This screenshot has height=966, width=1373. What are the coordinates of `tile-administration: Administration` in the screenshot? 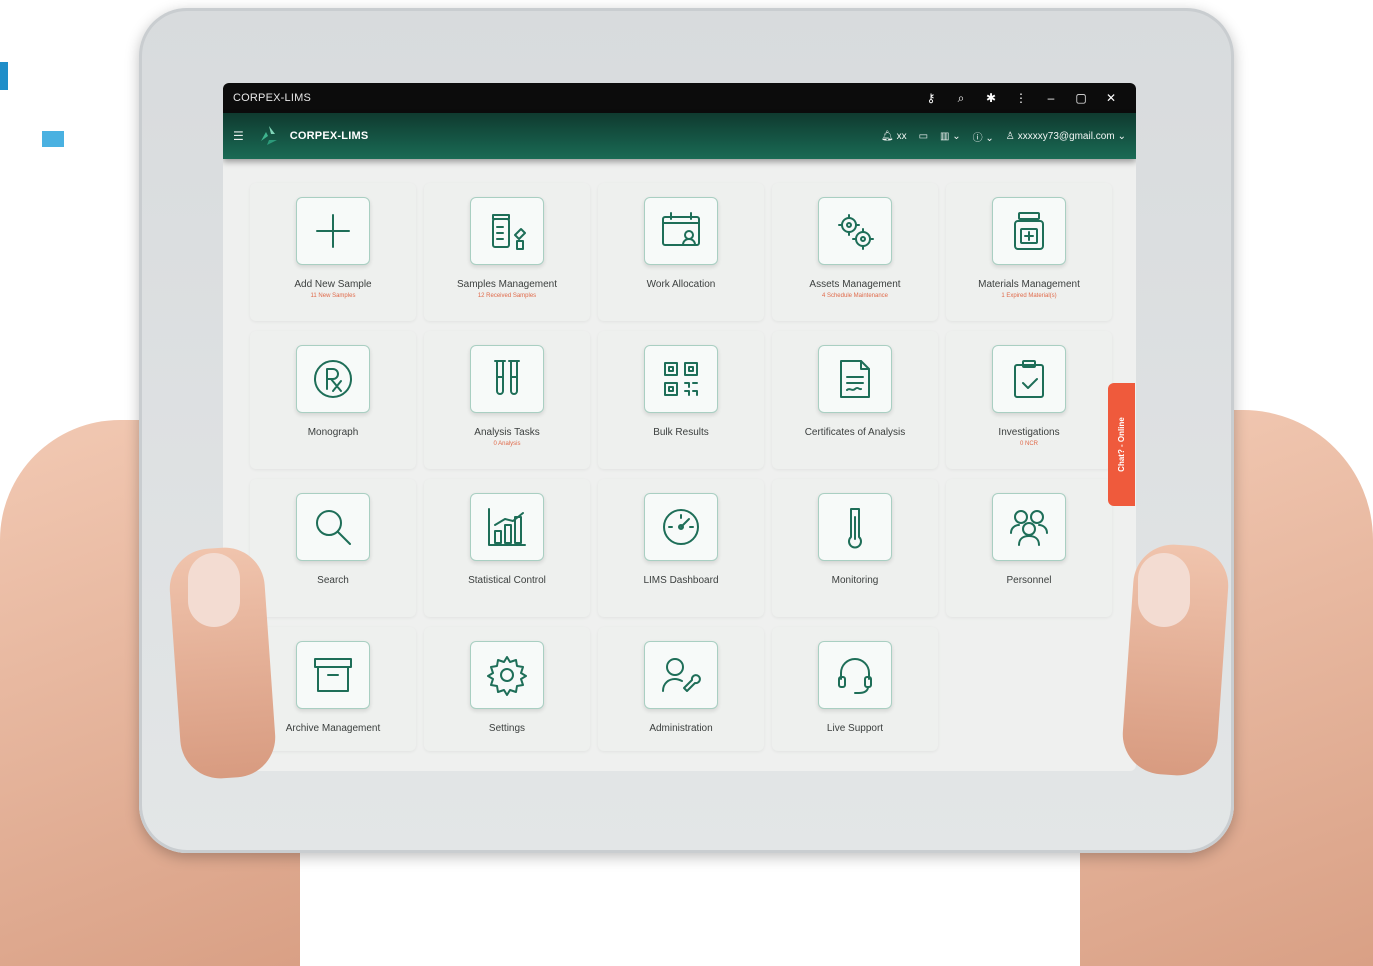 It's located at (681, 689).